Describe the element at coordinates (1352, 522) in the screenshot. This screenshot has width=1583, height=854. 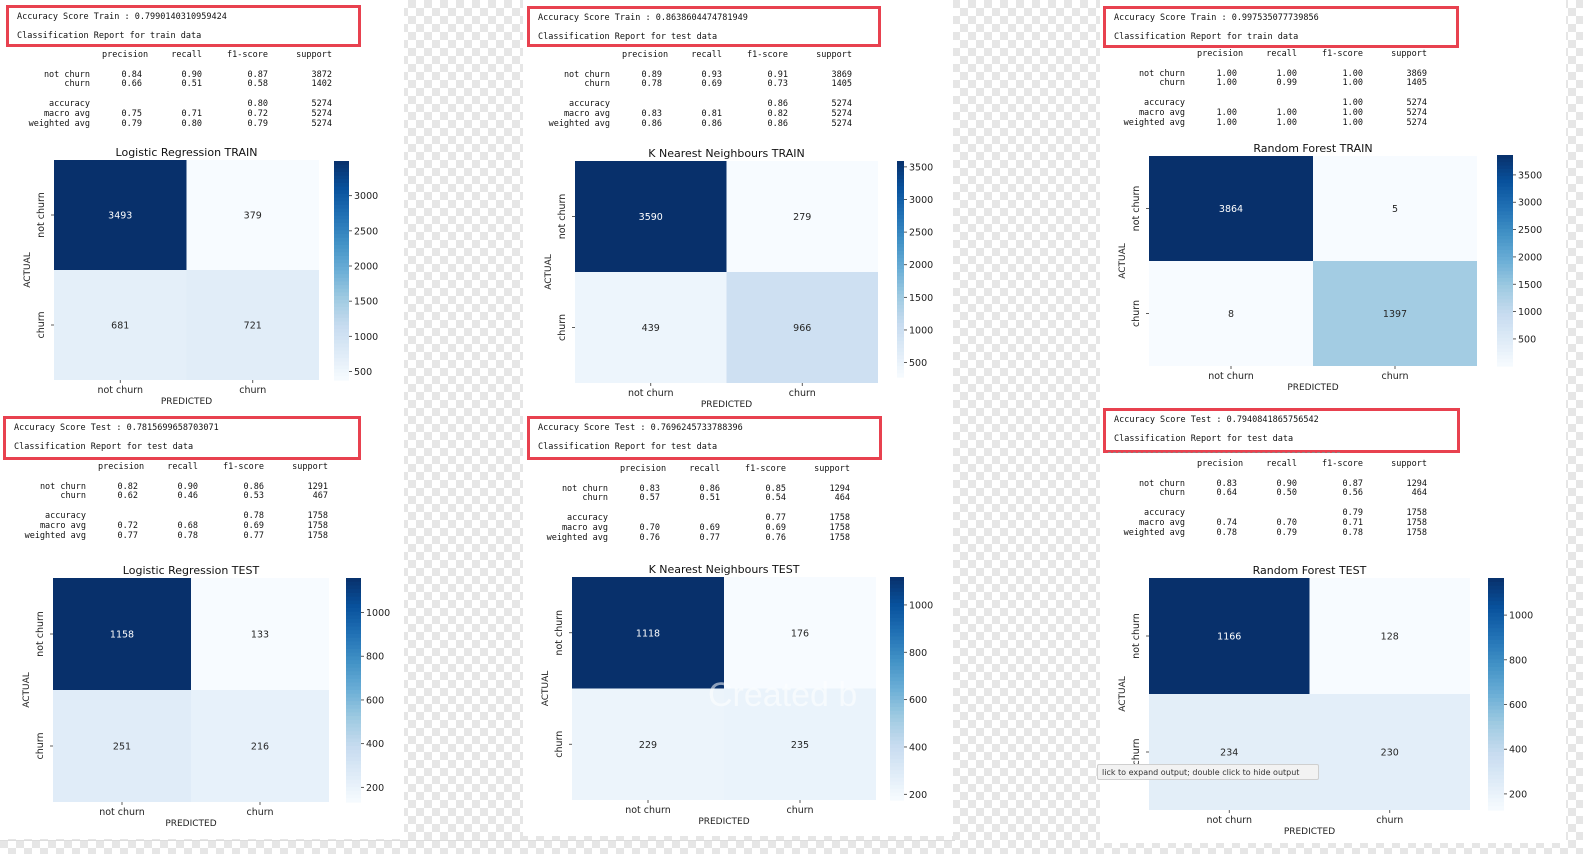
I see `report-cell: 0.71` at that location.